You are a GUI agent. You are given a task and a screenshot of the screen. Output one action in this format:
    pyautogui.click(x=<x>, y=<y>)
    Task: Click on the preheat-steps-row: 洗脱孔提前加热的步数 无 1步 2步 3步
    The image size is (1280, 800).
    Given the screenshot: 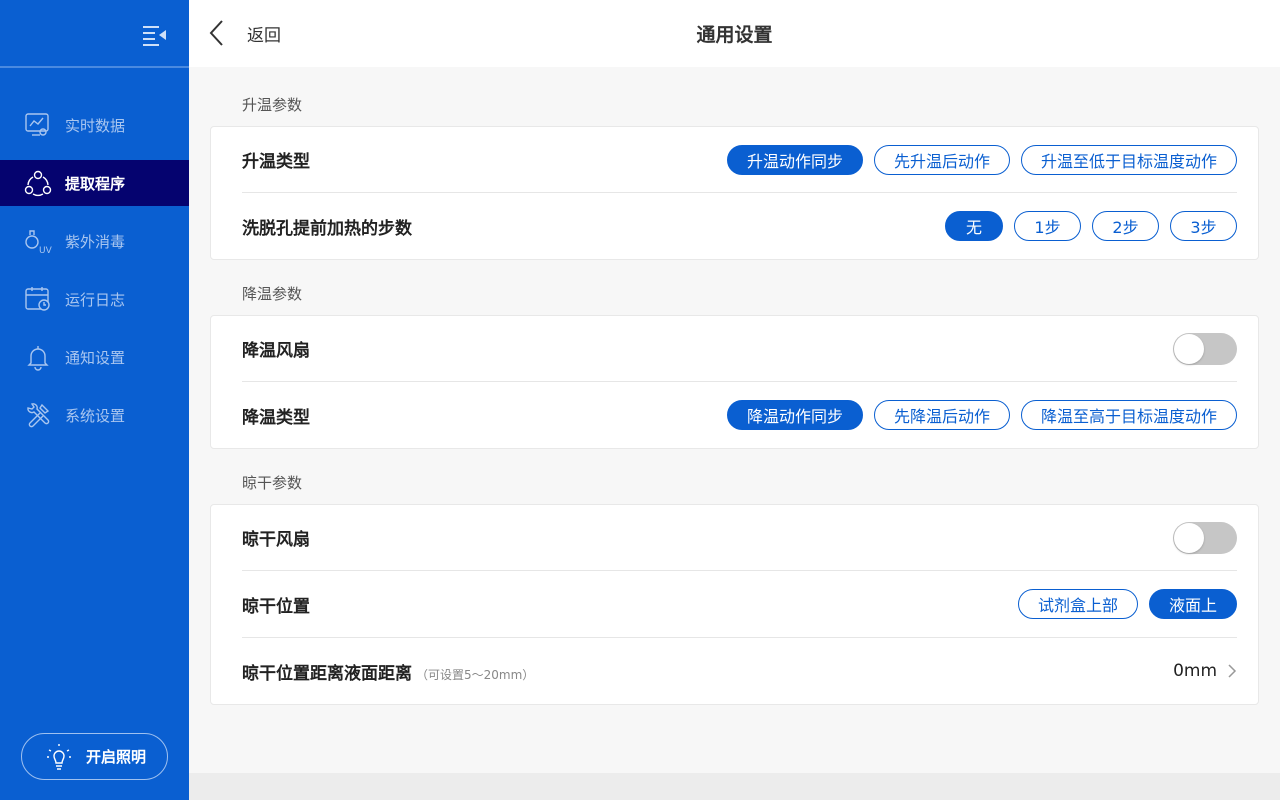 What is the action you would take?
    pyautogui.click(x=739, y=226)
    